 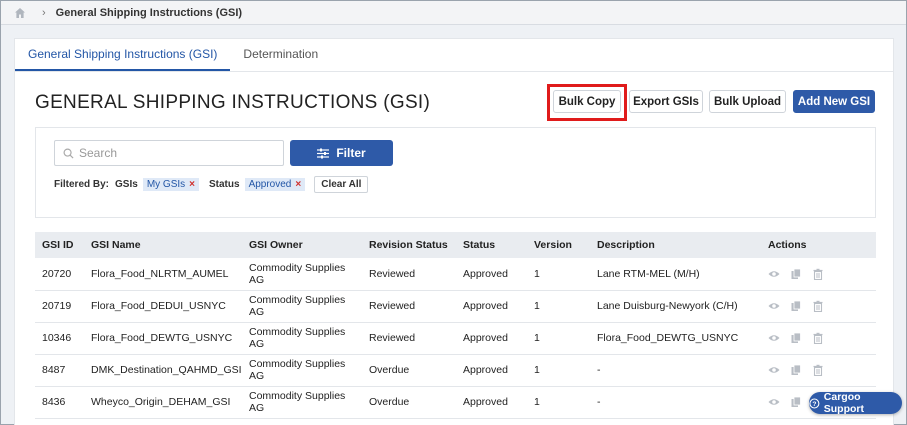 What do you see at coordinates (149, 12) in the screenshot?
I see `breadcrumb-current: General Shipping Instructions (GSI)` at bounding box center [149, 12].